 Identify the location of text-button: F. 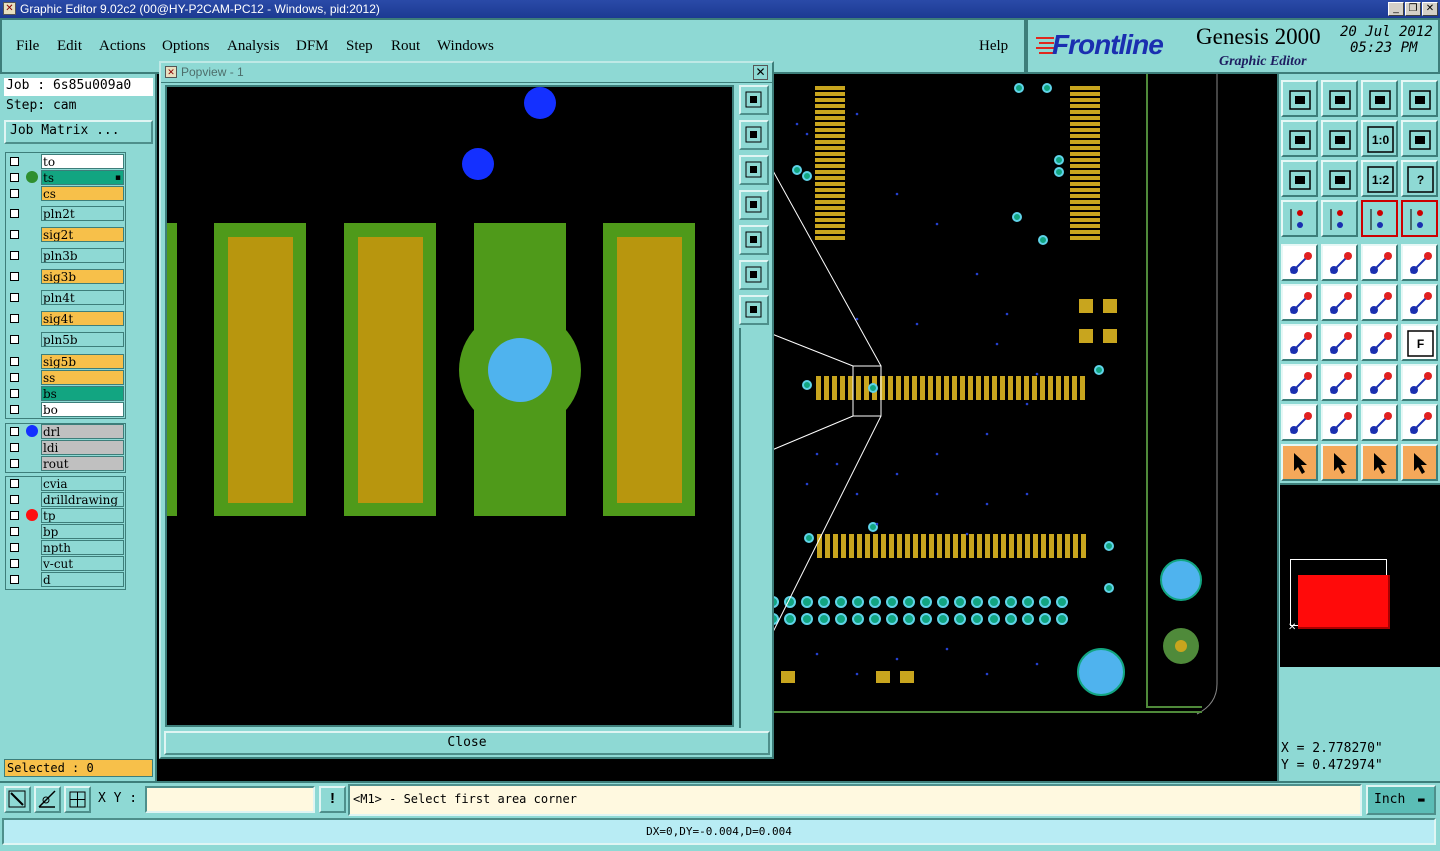
(1419, 342).